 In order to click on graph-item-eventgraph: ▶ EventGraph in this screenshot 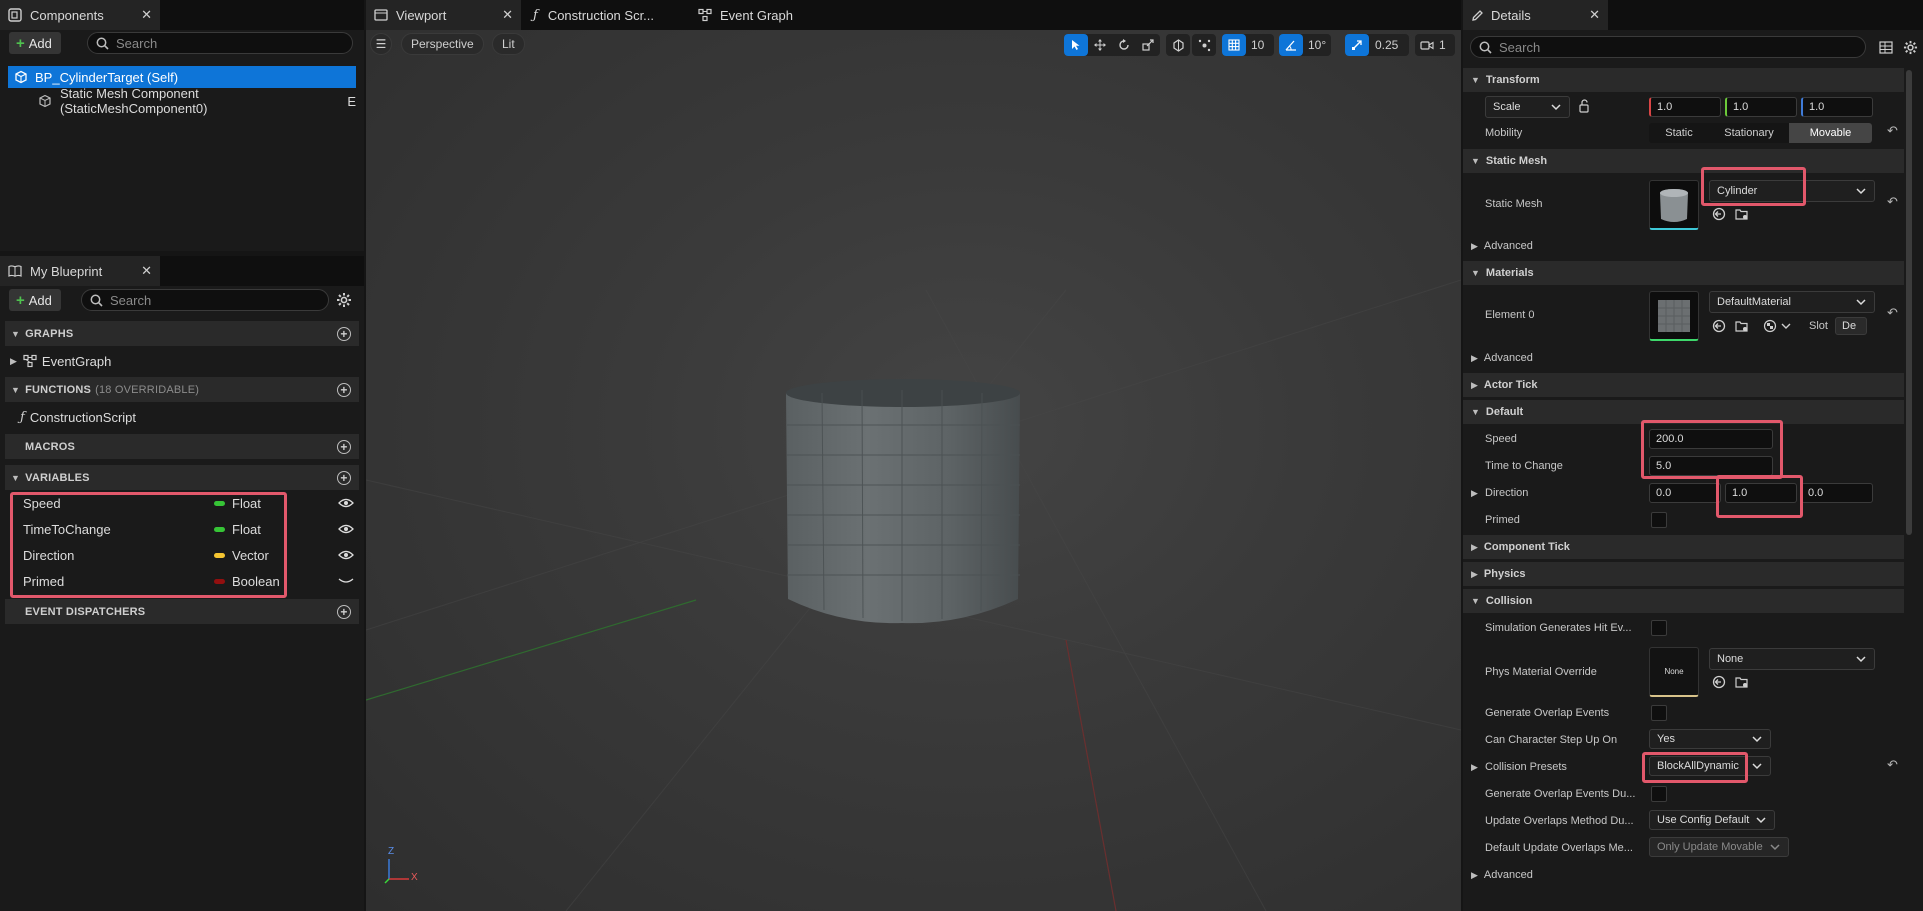, I will do `click(185, 361)`.